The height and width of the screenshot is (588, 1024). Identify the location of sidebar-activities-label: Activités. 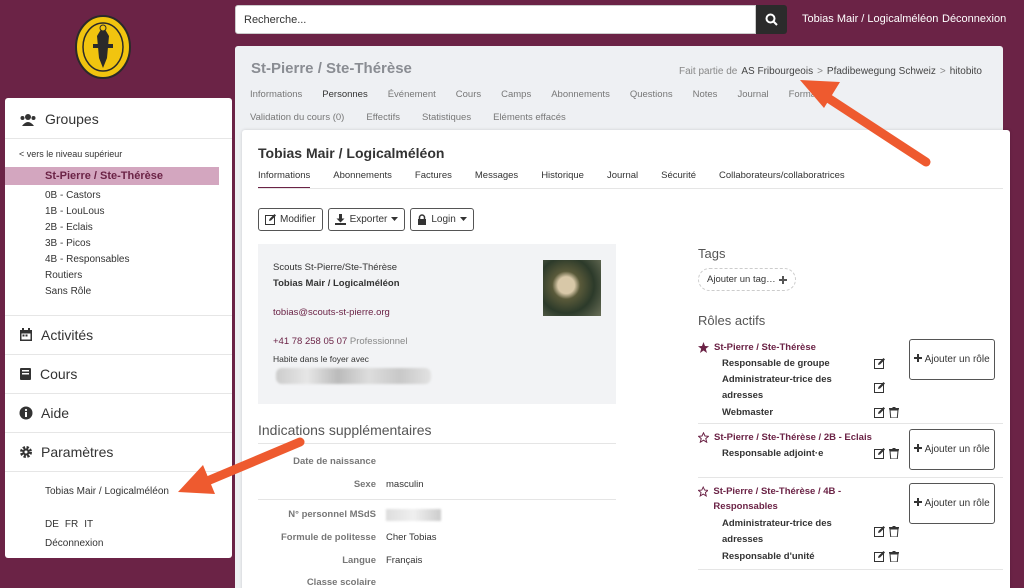
(67, 335).